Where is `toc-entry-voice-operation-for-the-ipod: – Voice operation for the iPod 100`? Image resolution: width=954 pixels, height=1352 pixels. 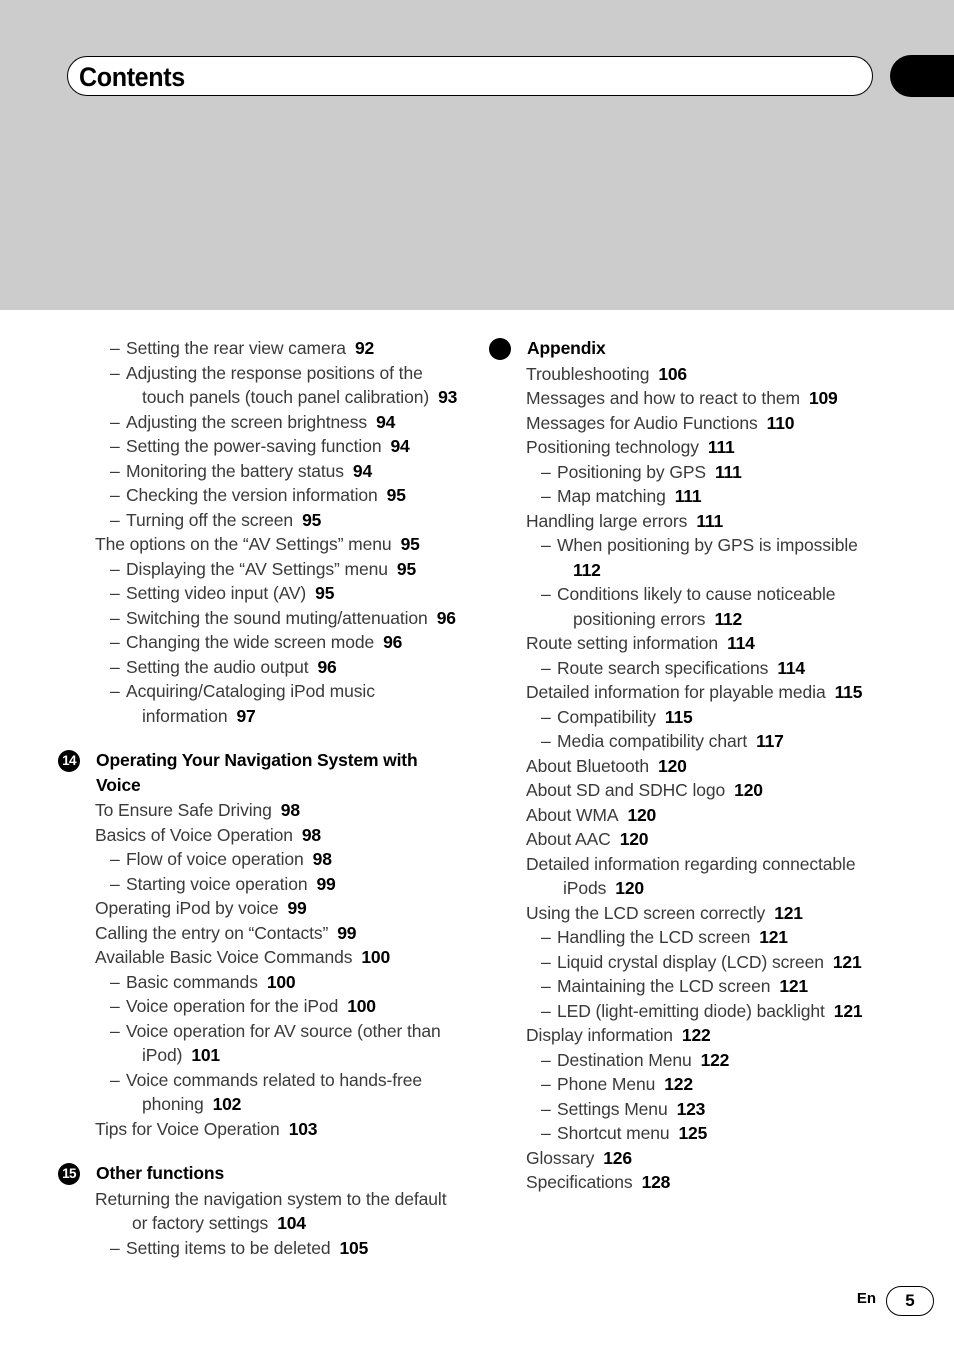 toc-entry-voice-operation-for-the-ipod: – Voice operation for the iPod 100 is located at coordinates (258, 1006).